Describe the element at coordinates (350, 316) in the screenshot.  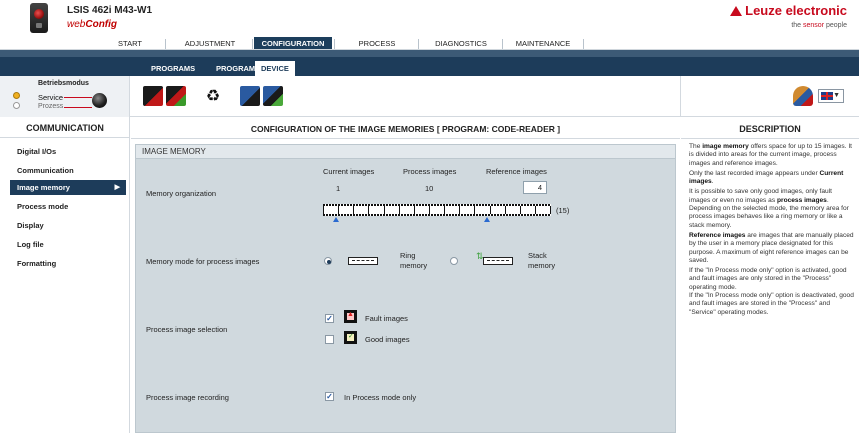
I see `fault-image-icon` at that location.